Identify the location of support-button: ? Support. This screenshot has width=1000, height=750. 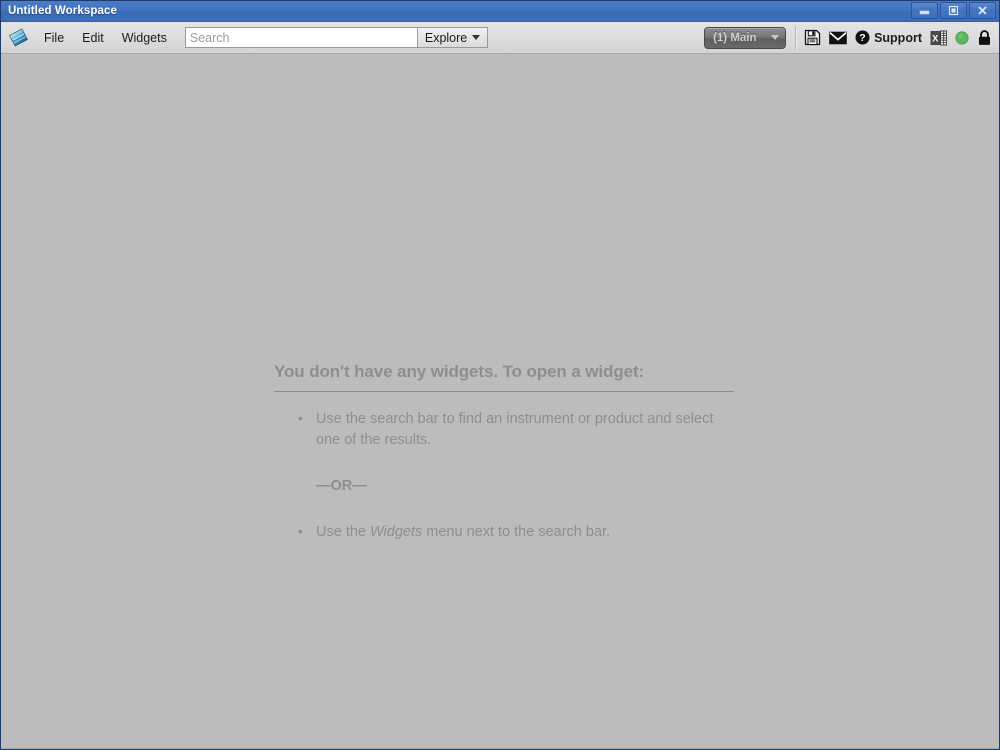
(888, 37).